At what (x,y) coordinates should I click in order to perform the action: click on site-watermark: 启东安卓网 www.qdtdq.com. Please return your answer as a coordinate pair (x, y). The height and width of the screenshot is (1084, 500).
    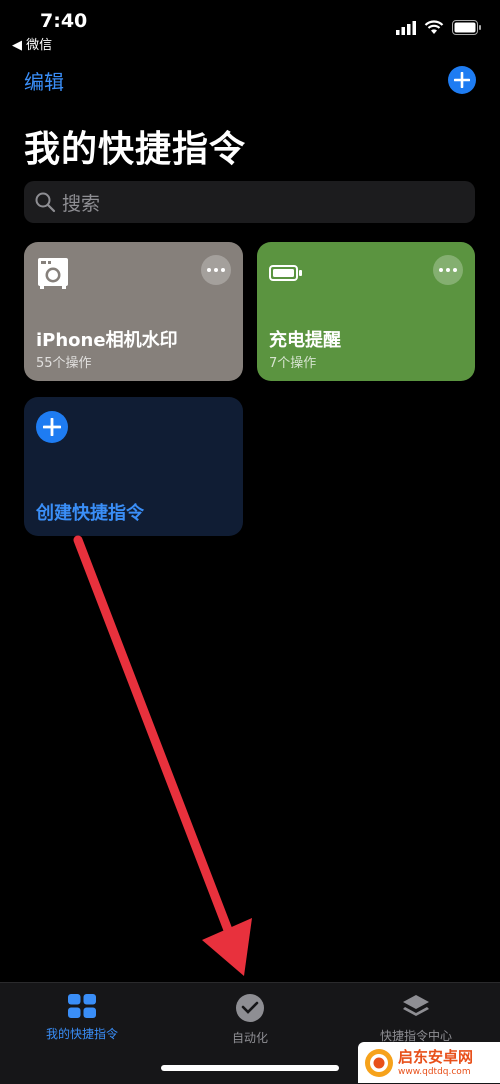
    Looking at the image, I should click on (429, 1062).